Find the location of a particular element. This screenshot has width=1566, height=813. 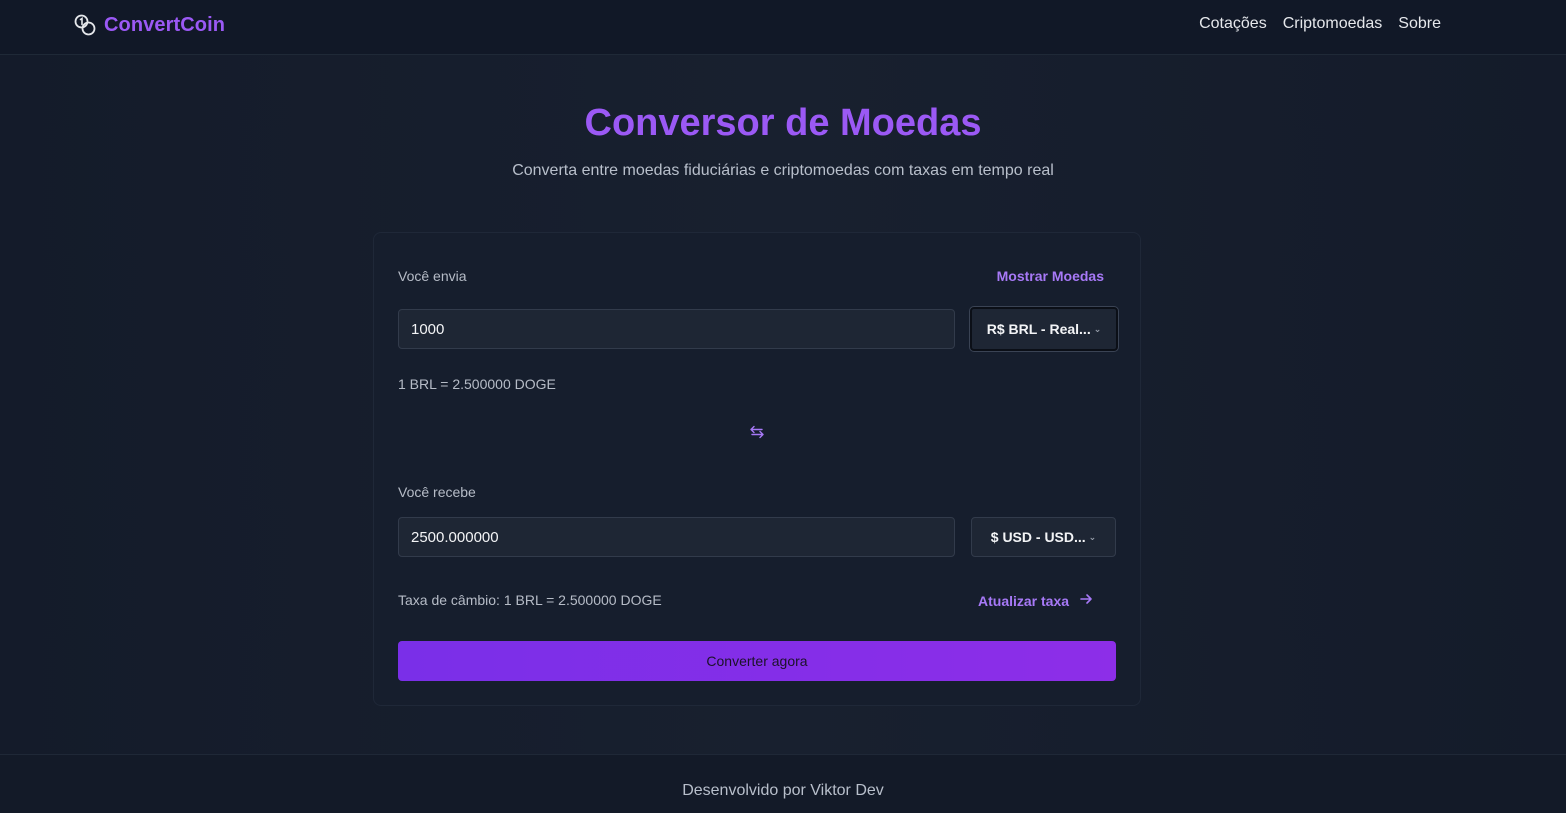

brand-logo: ConvertCoin is located at coordinates (149, 25).